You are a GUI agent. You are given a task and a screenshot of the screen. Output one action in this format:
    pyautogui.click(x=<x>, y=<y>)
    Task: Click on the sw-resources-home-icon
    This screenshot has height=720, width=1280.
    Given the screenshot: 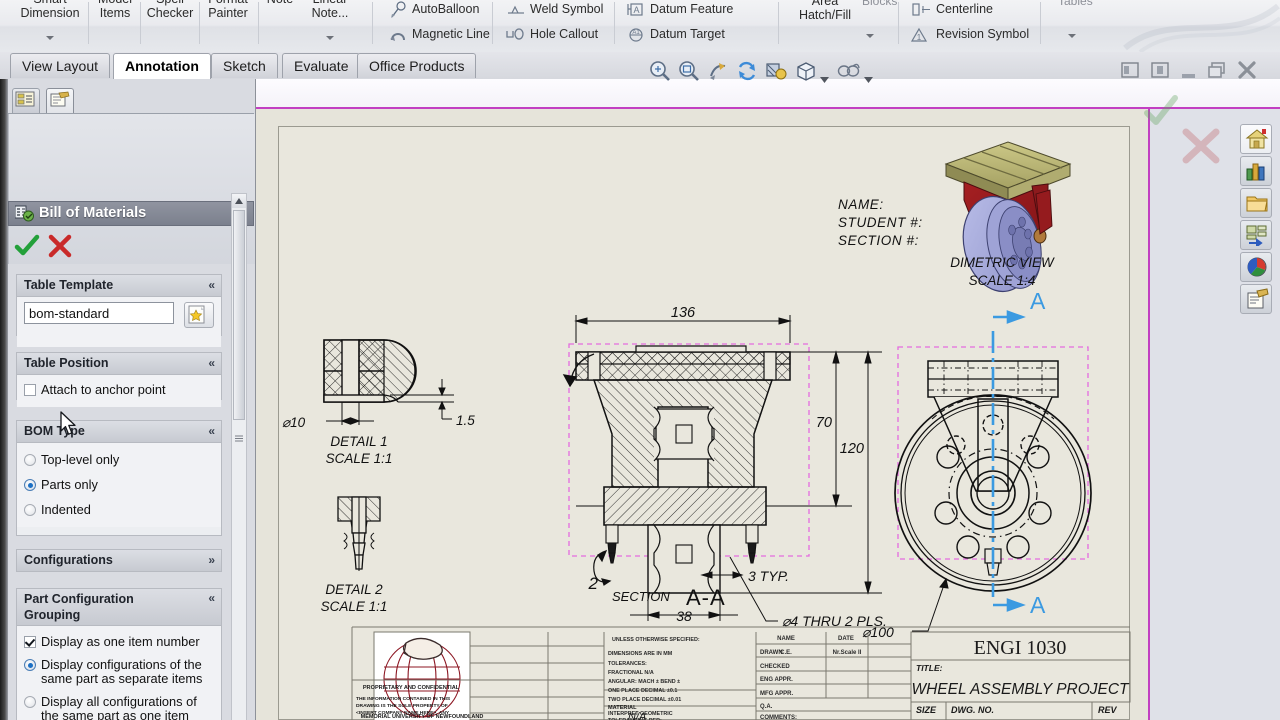 What is the action you would take?
    pyautogui.click(x=1256, y=139)
    